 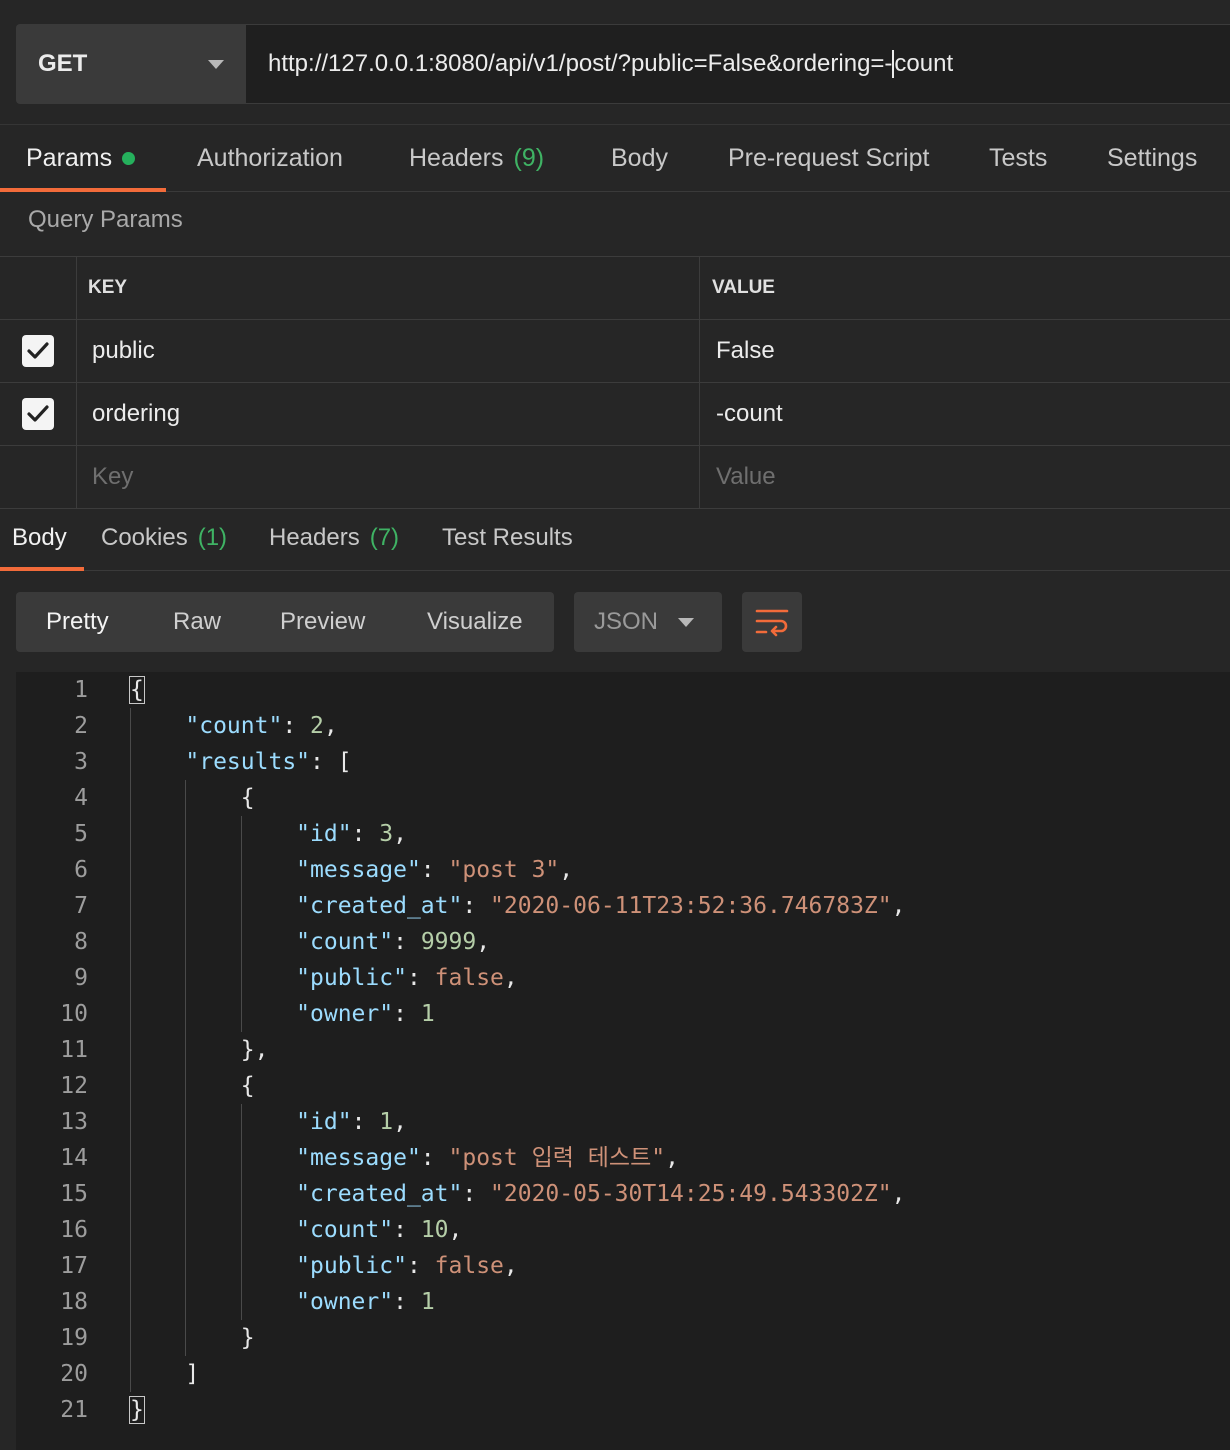 I want to click on tab-pre-request-script: Pre-request Script, so click(x=828, y=158).